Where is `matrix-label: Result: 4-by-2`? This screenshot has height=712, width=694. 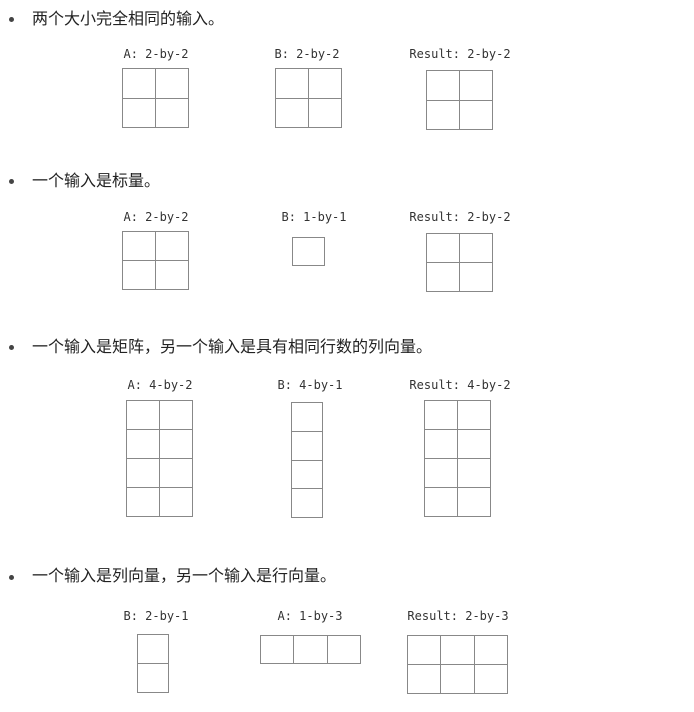
matrix-label: Result: 4-by-2 is located at coordinates (460, 385).